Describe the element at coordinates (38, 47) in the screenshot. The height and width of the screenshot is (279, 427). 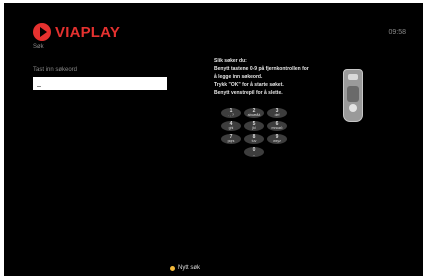
I see `page-title: Søk` at that location.